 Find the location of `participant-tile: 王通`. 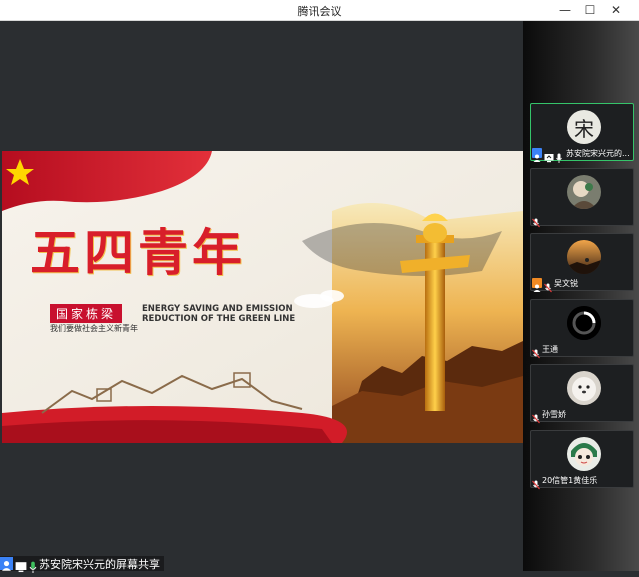

participant-tile: 王通 is located at coordinates (582, 329).